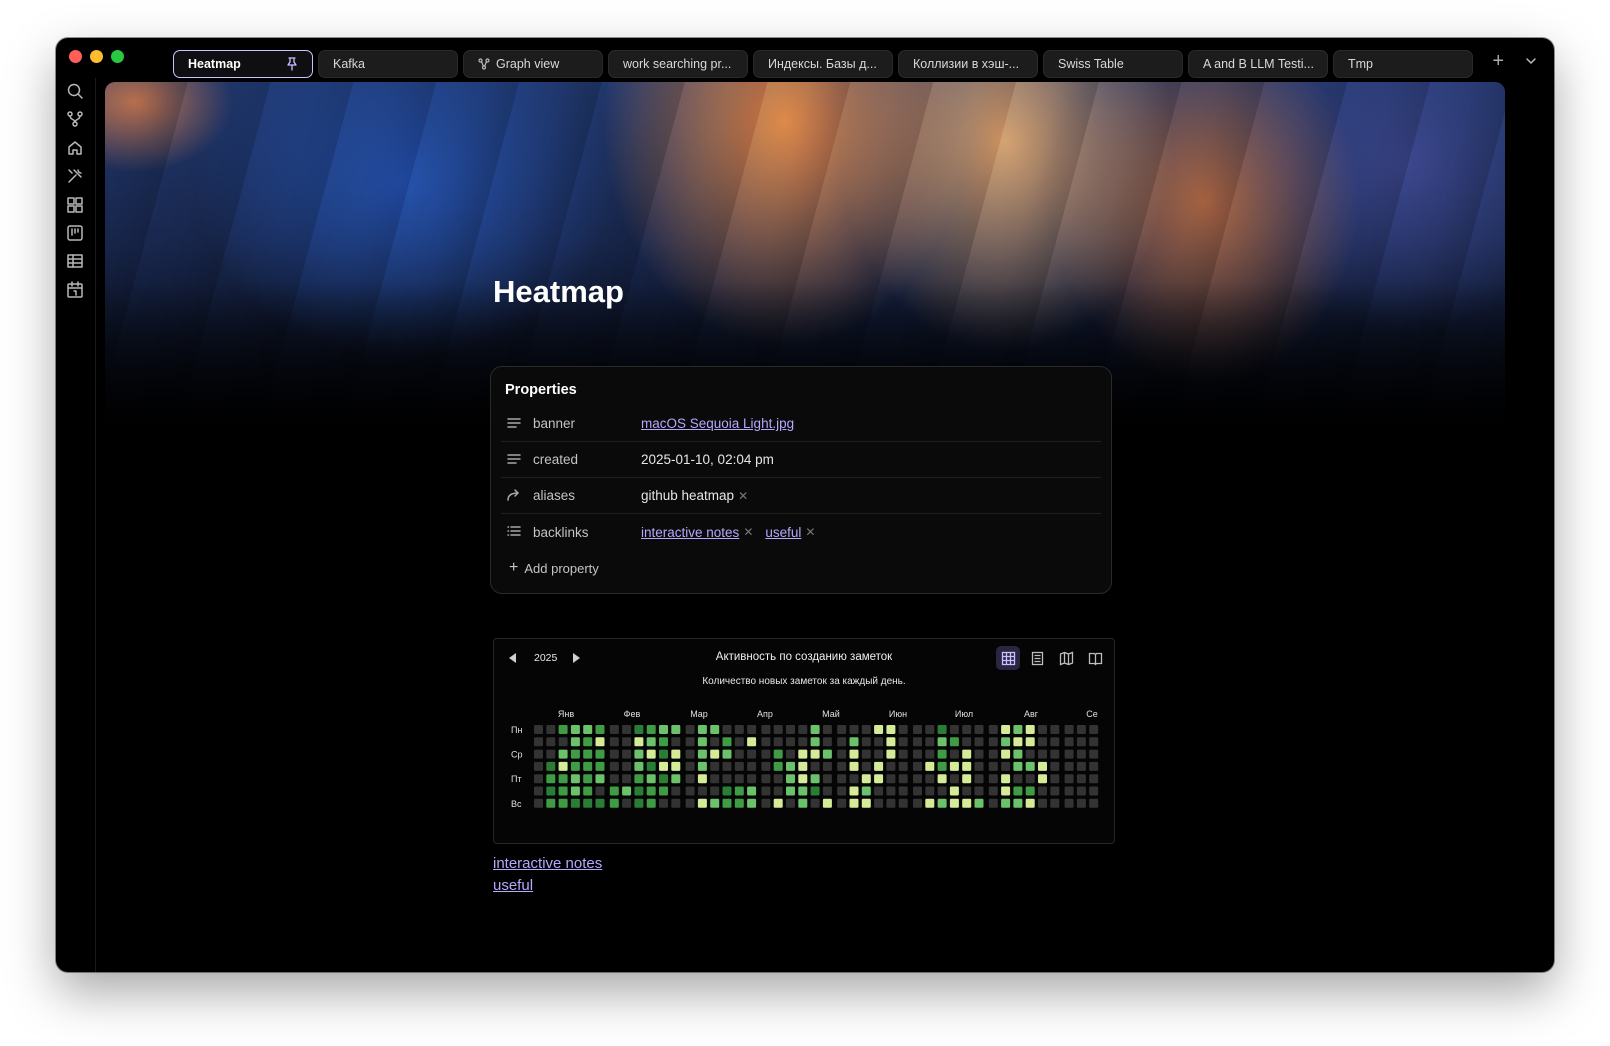 This screenshot has width=1610, height=1046. I want to click on calendar-icon, so click(75, 290).